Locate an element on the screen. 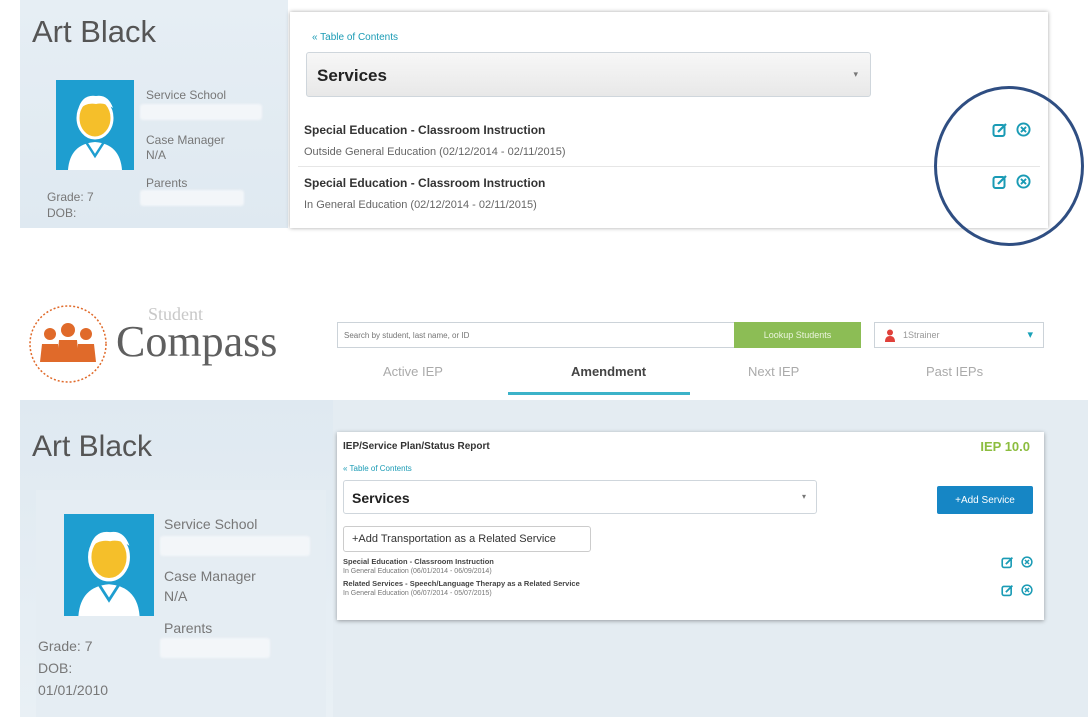  tab-active-iep: Active IEP is located at coordinates (413, 371).